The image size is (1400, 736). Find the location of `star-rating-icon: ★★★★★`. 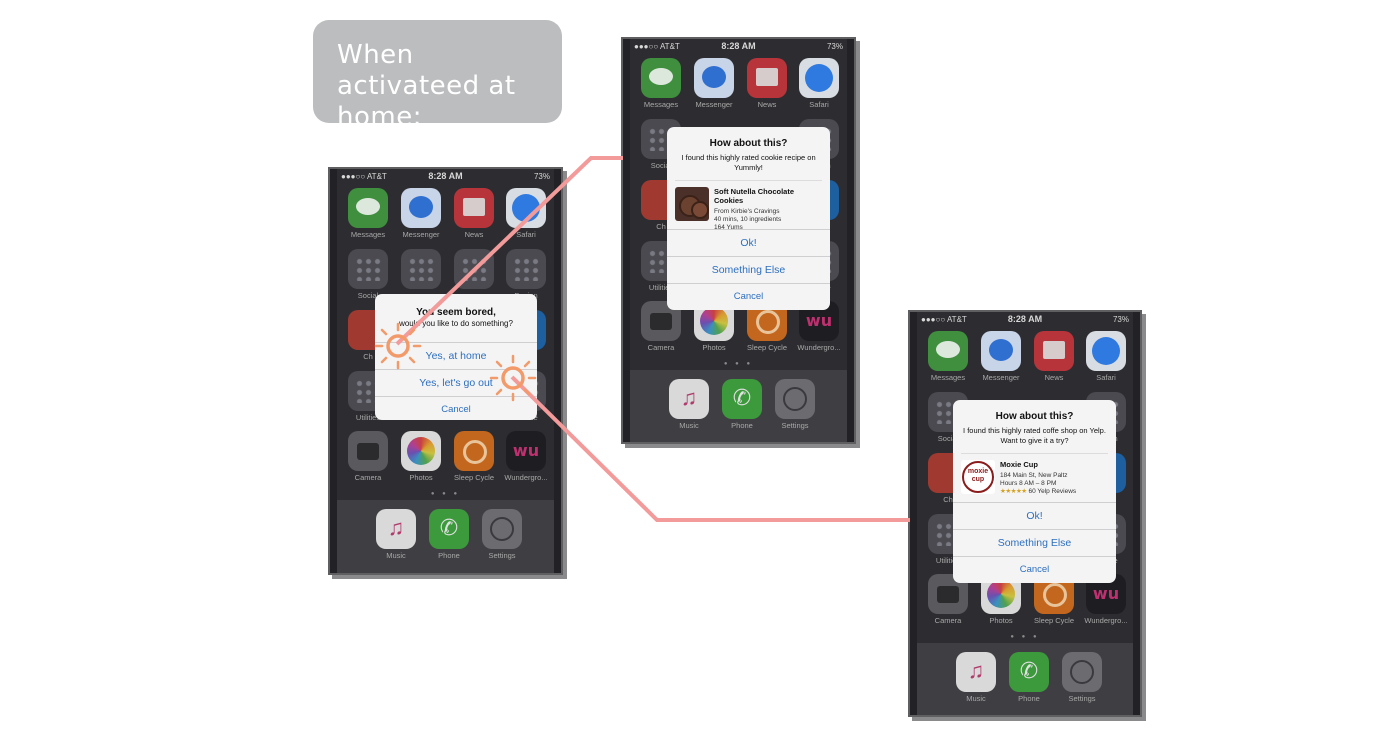

star-rating-icon: ★★★★★ is located at coordinates (1013, 491).